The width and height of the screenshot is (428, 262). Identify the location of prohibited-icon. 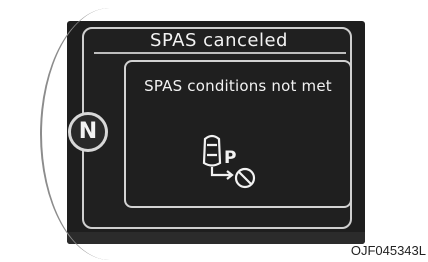
(245, 178).